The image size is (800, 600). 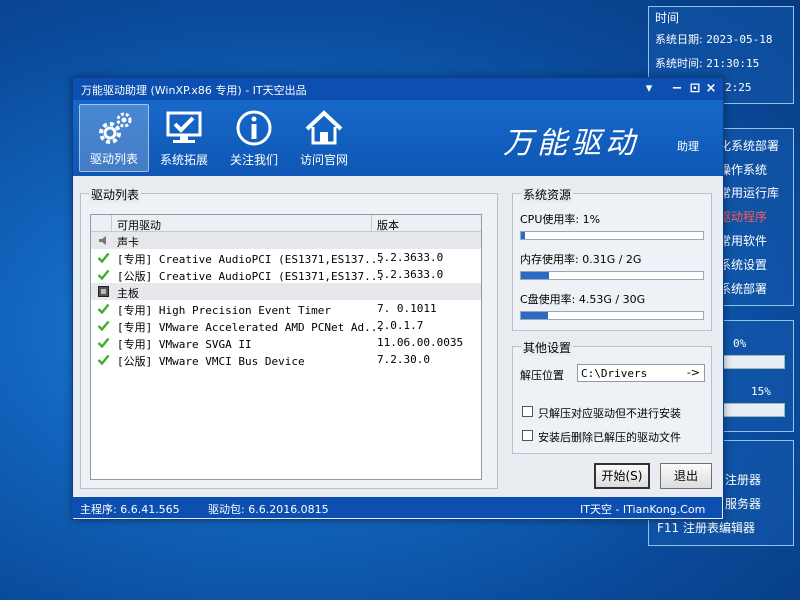 I want to click on driver-pack-version: 驱动包: 6.6.2016.0815, so click(x=268, y=509).